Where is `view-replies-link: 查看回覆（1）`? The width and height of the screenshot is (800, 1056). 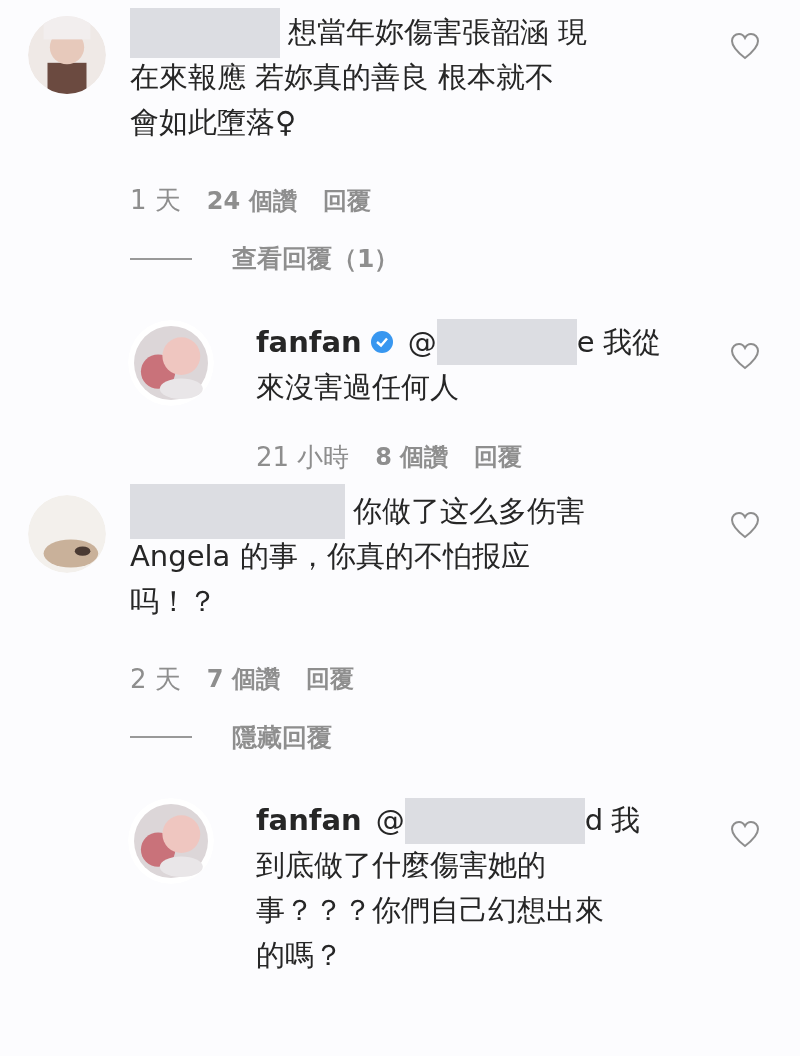
view-replies-link: 查看回覆（1） is located at coordinates (316, 259).